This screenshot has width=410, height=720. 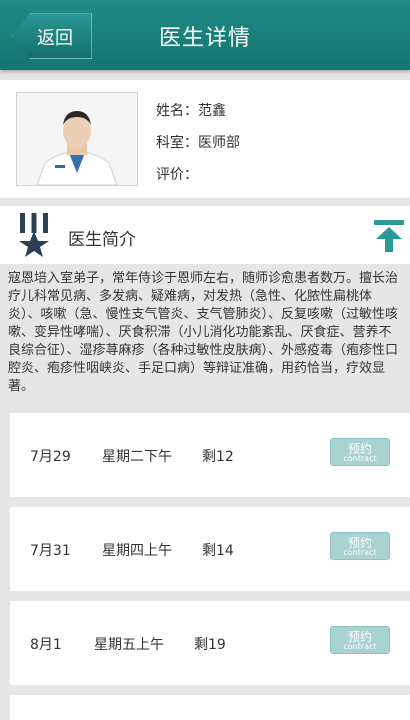 What do you see at coordinates (198, 143) in the screenshot?
I see `doctor-department: 科室：医师部` at bounding box center [198, 143].